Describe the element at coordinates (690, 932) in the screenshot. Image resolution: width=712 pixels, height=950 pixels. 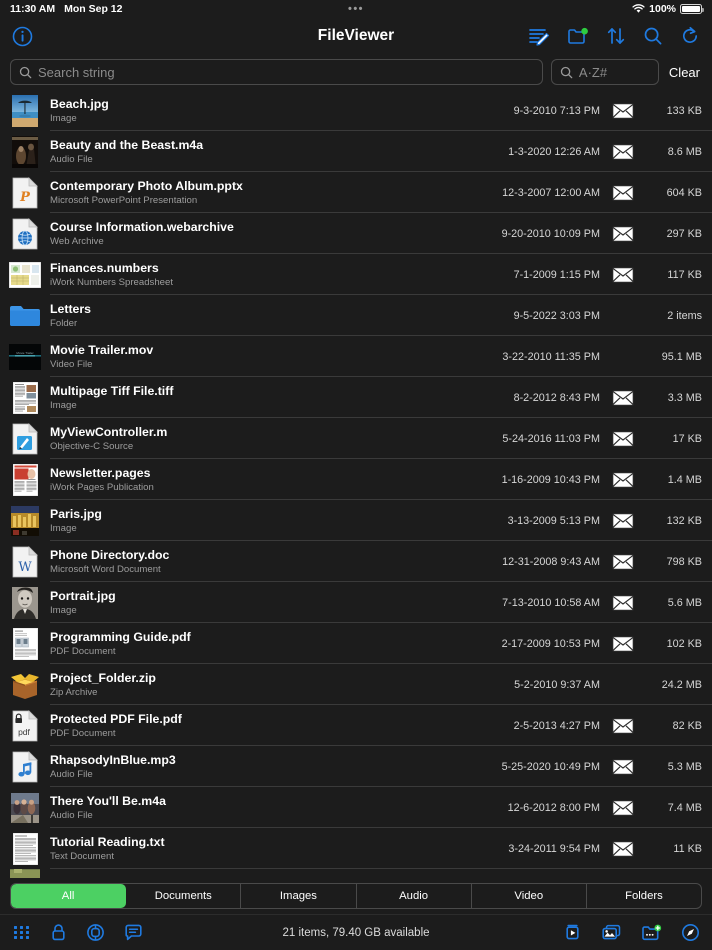
I see `compass-icon` at that location.